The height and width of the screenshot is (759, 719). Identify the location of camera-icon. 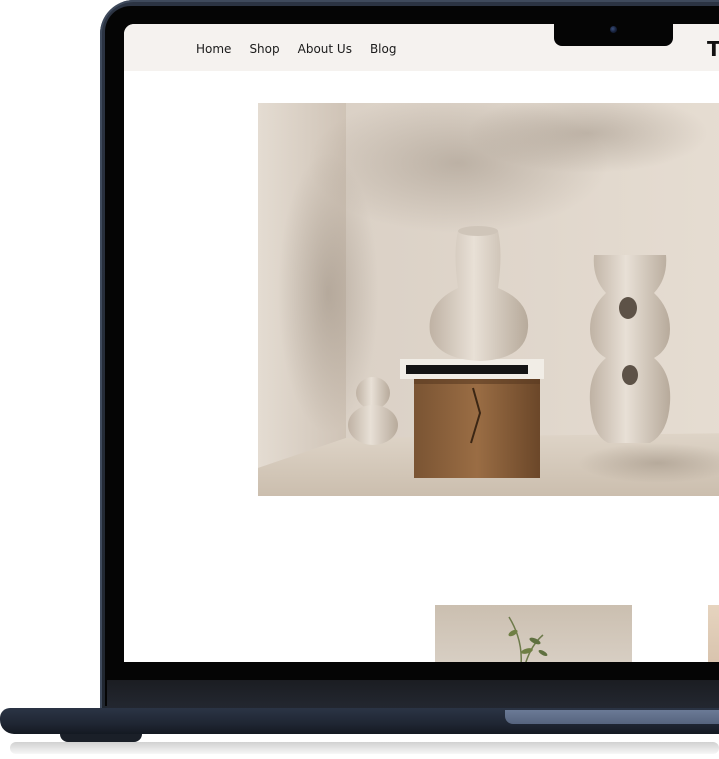
(613, 29).